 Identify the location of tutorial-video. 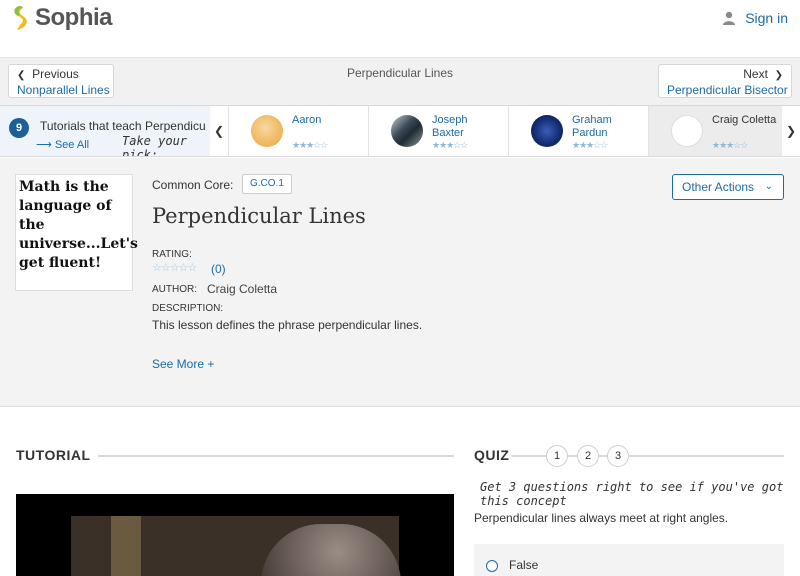
(235, 535).